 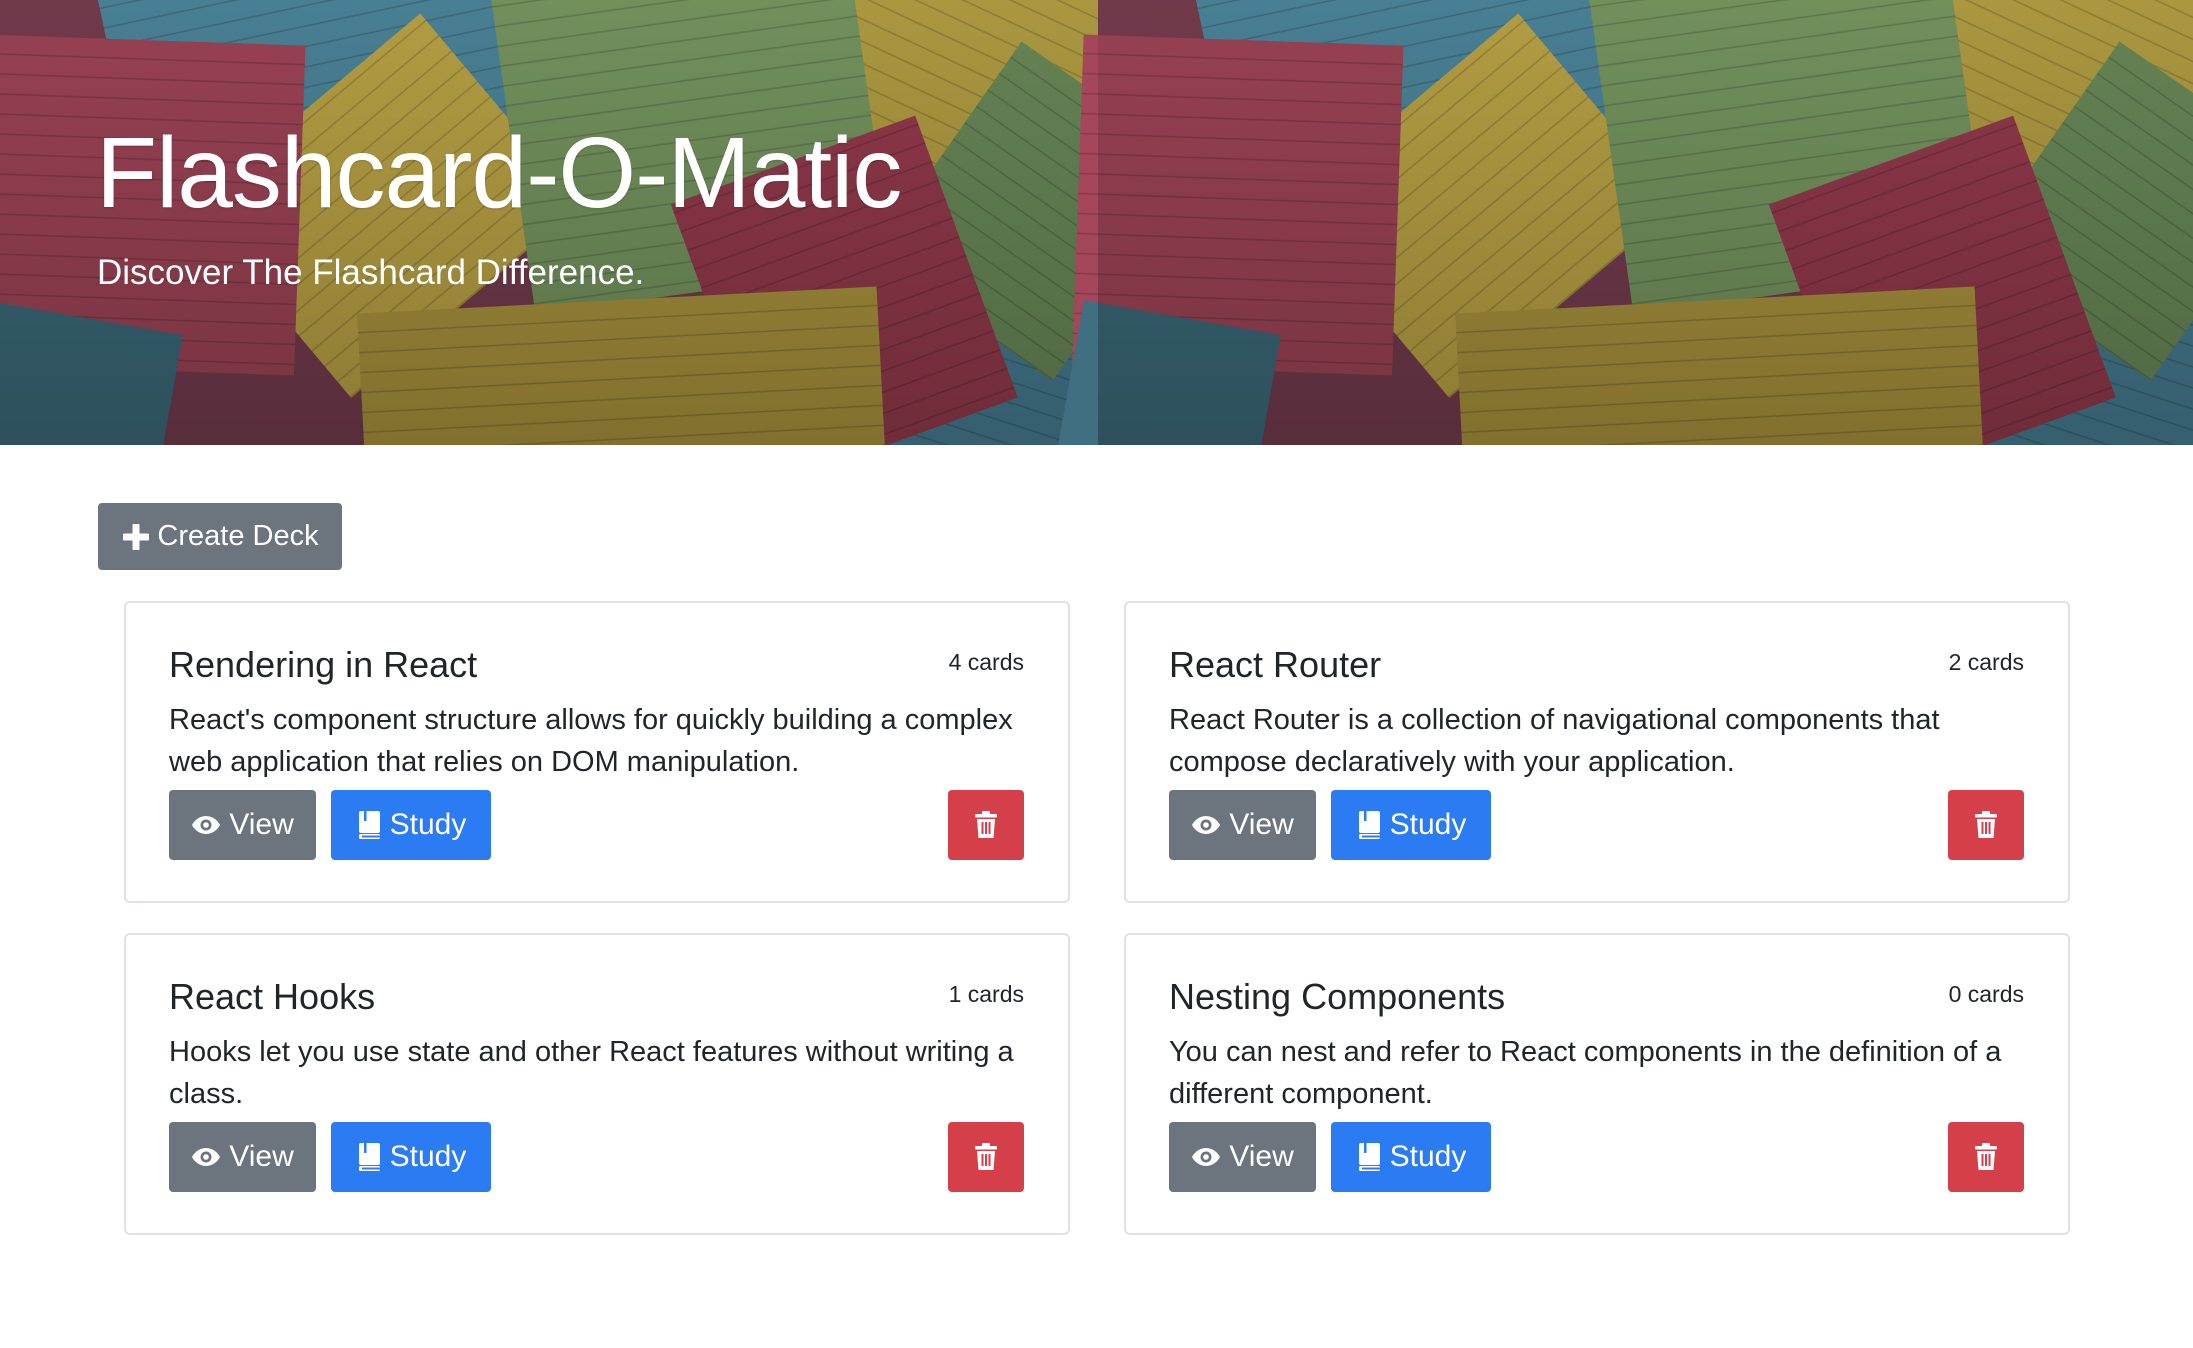 What do you see at coordinates (1337, 996) in the screenshot?
I see `deck-name: Nesting Components` at bounding box center [1337, 996].